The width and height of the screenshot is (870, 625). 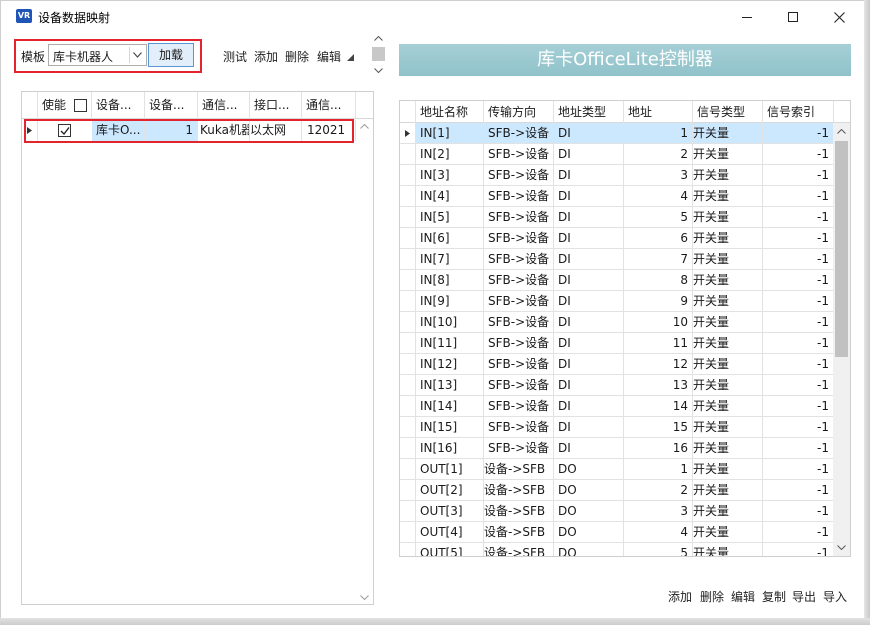 I want to click on table-row: IN[14] SFB->设备 DI 14 开关量 -1, so click(x=617, y=406).